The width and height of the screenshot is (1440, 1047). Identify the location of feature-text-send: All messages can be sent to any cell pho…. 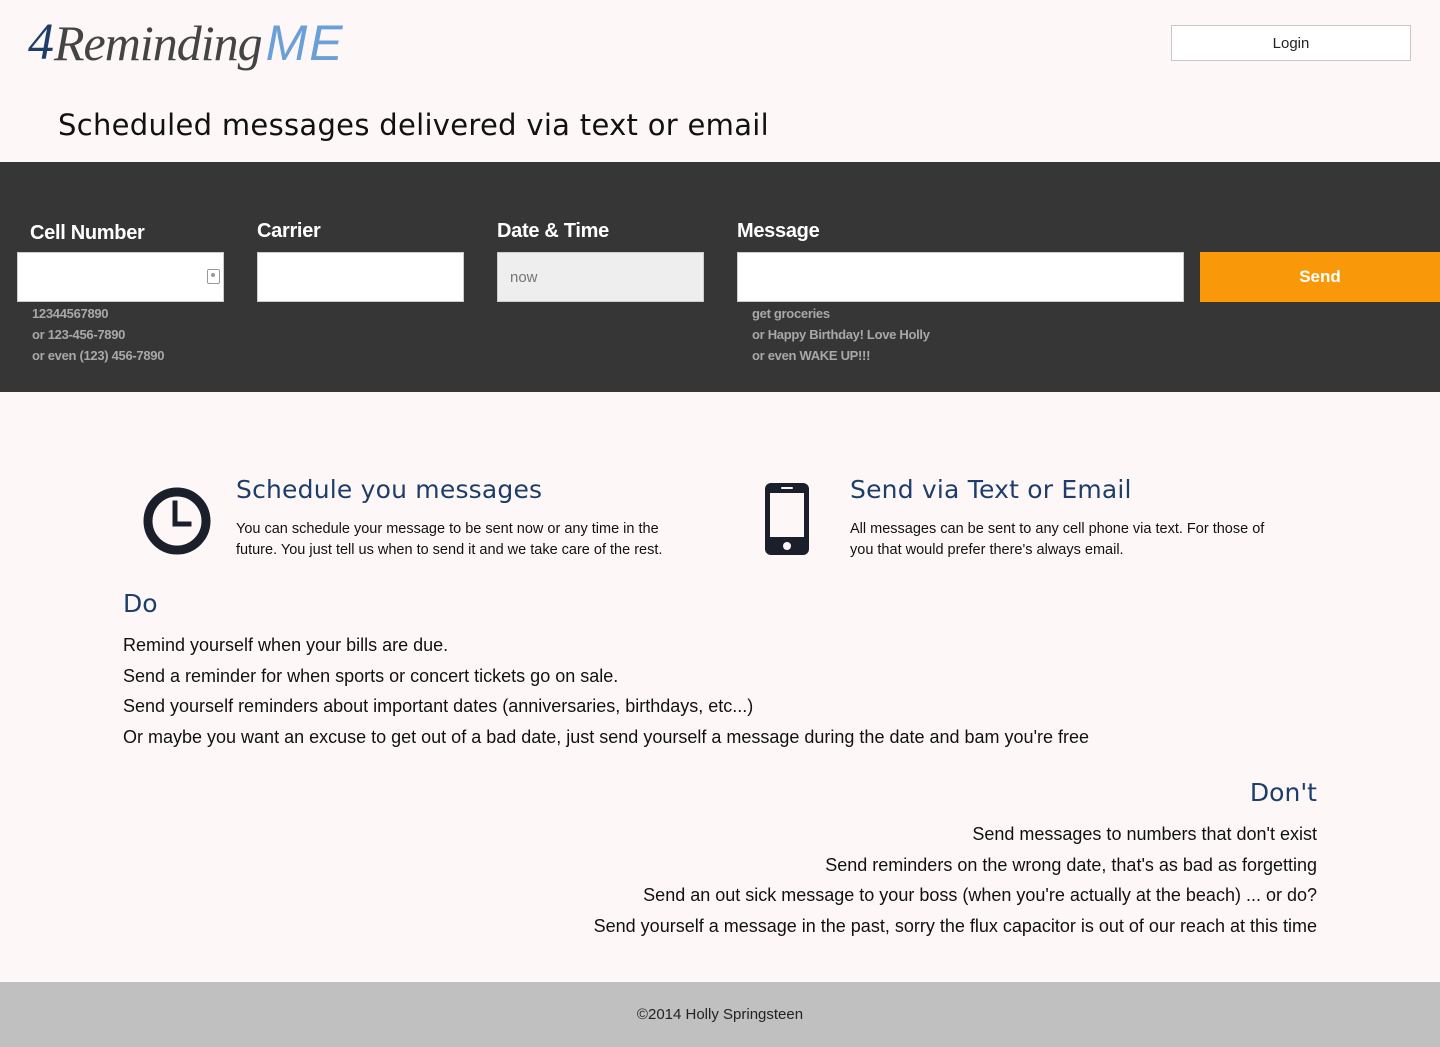
(1057, 539).